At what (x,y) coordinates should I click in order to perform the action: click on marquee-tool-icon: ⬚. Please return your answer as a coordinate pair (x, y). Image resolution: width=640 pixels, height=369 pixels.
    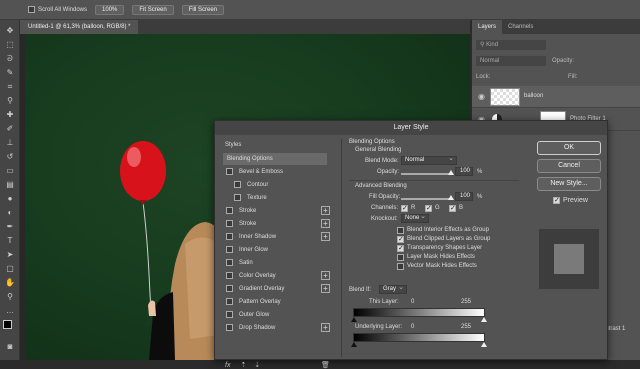
    Looking at the image, I should click on (10, 45).